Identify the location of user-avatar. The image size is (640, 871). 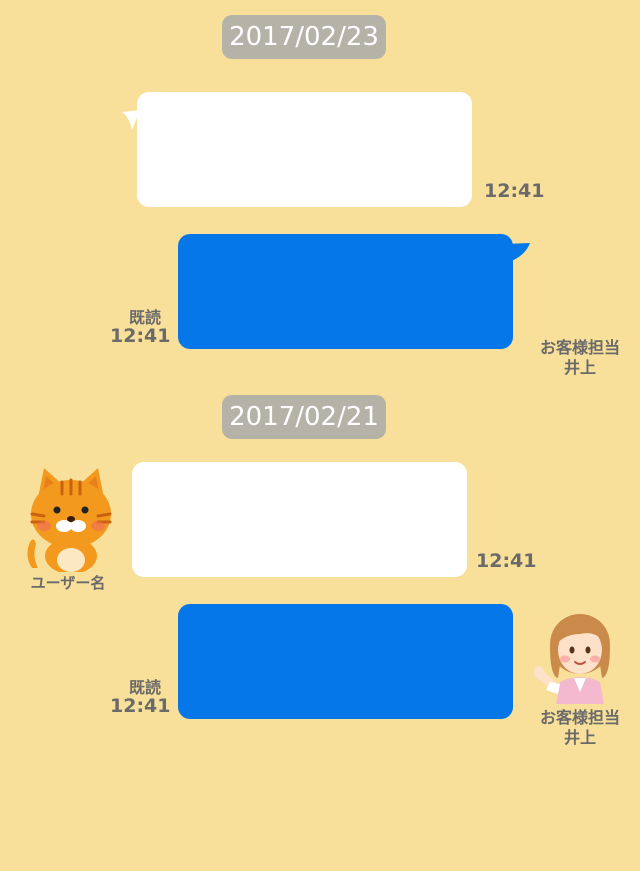
(71, 519).